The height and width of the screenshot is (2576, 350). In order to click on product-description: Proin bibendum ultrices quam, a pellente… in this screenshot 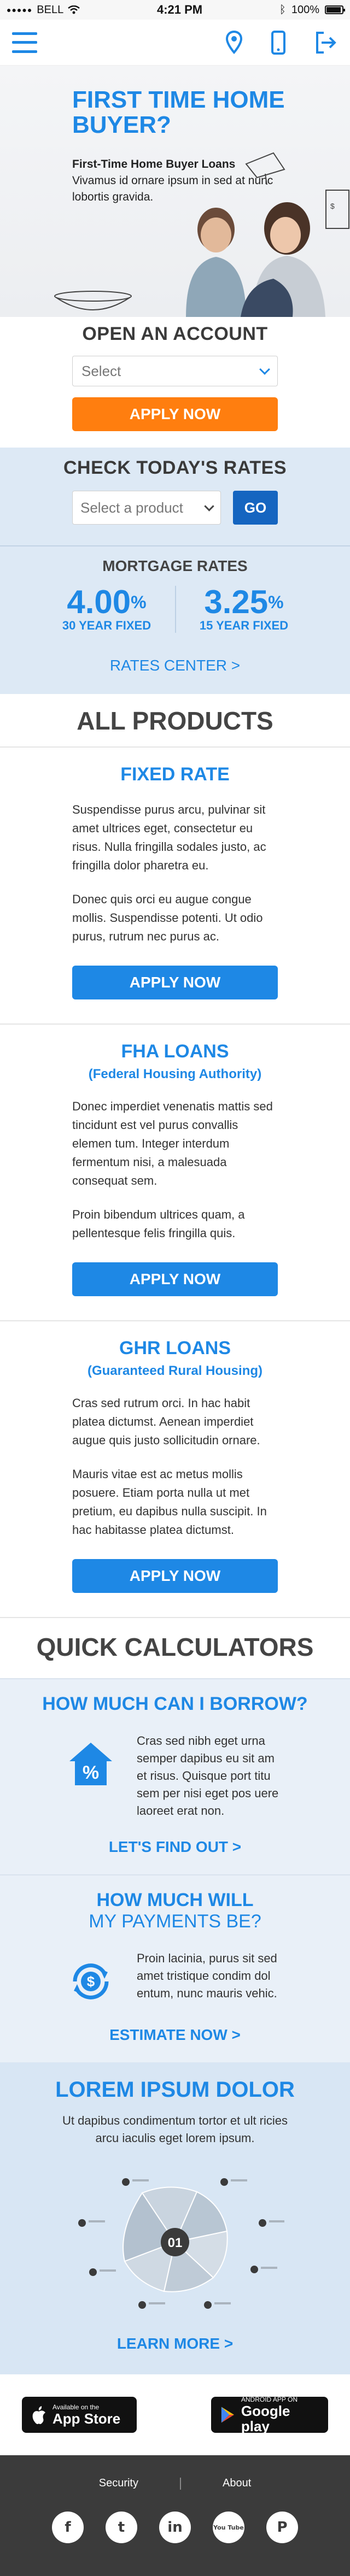, I will do `click(158, 1224)`.